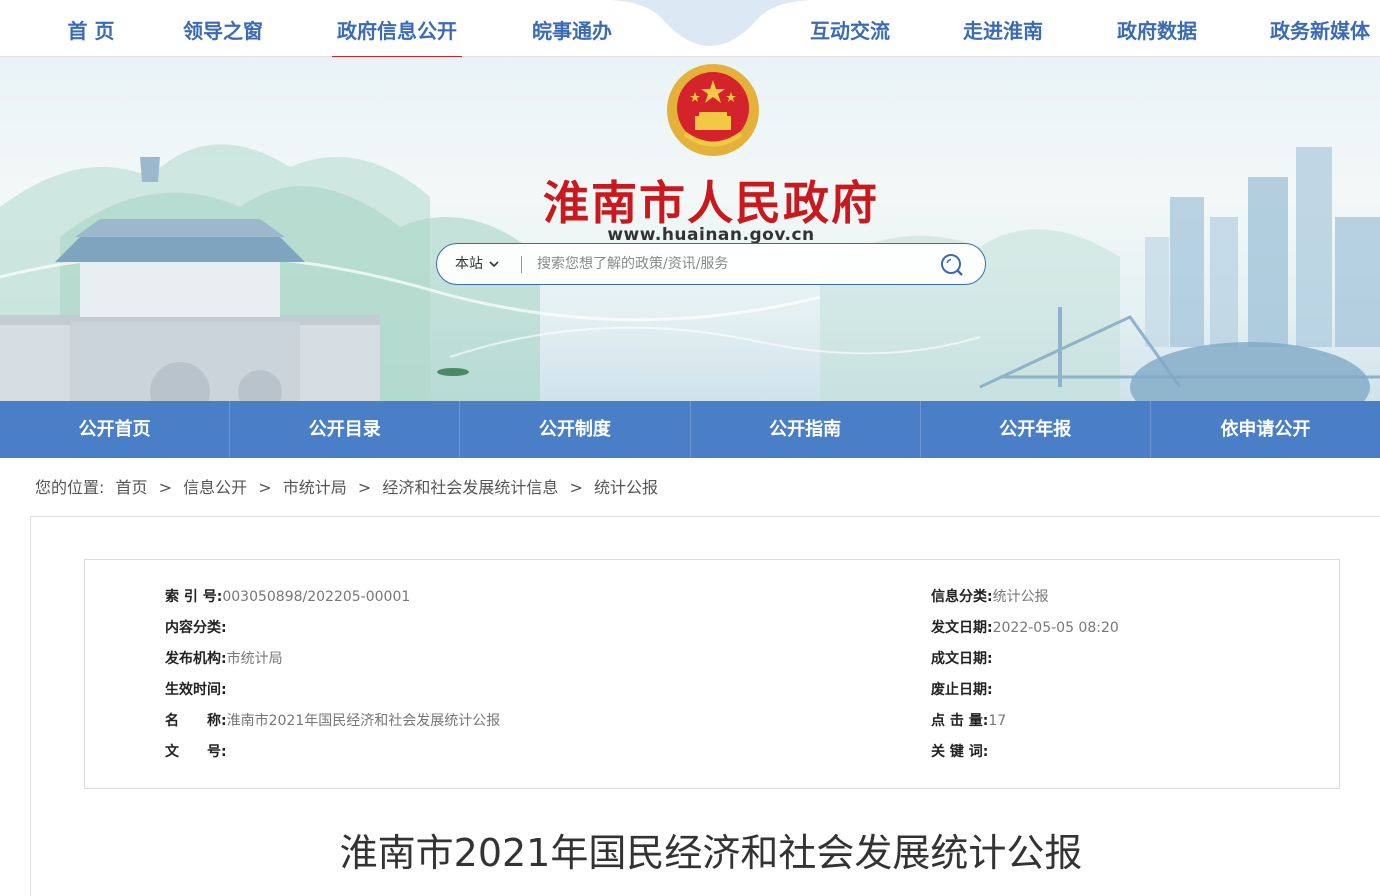 The height and width of the screenshot is (896, 1380). I want to click on site-title: 淮南市人民政府, so click(711, 203).